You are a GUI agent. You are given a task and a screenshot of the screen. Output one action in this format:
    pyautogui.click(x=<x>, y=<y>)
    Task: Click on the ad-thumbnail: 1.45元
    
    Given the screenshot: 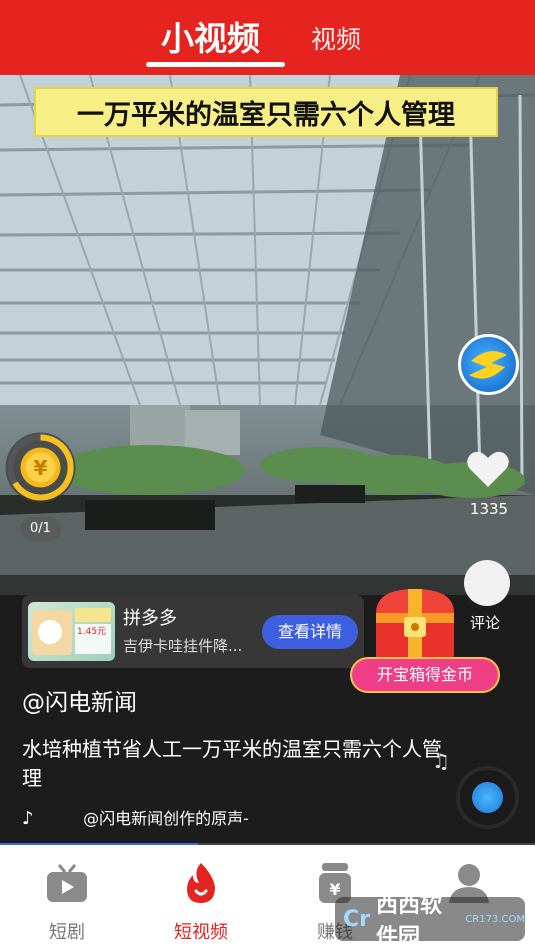 What is the action you would take?
    pyautogui.click(x=71, y=631)
    